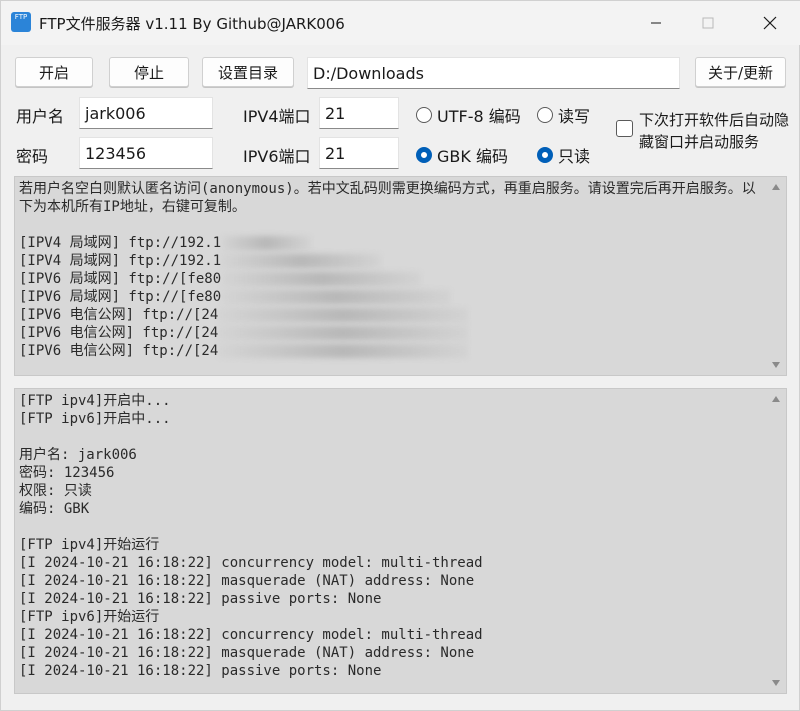 The height and width of the screenshot is (711, 800). I want to click on log-line: [FTP ipv6]开始运行, so click(89, 617).